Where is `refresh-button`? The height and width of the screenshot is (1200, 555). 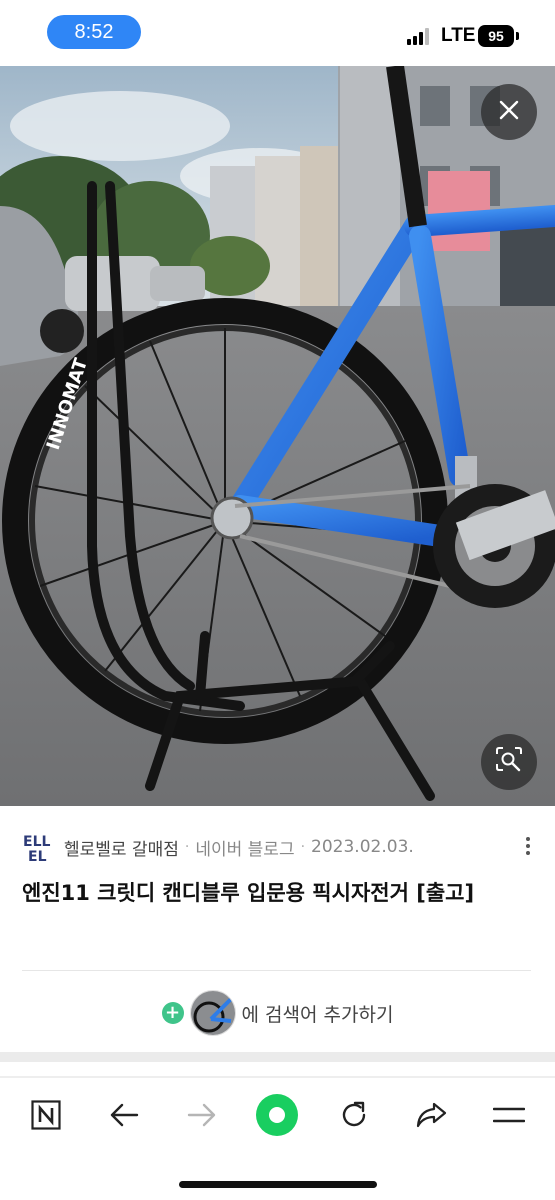
refresh-button is located at coordinates (354, 1117).